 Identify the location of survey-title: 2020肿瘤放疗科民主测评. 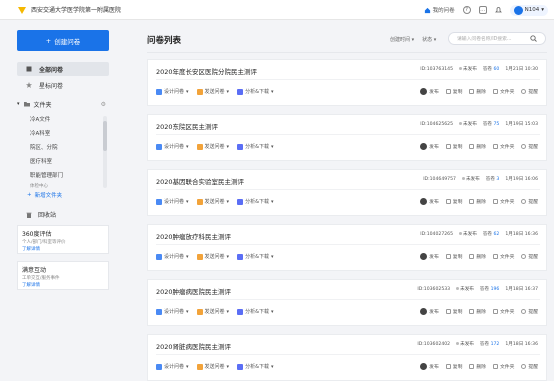
(193, 236).